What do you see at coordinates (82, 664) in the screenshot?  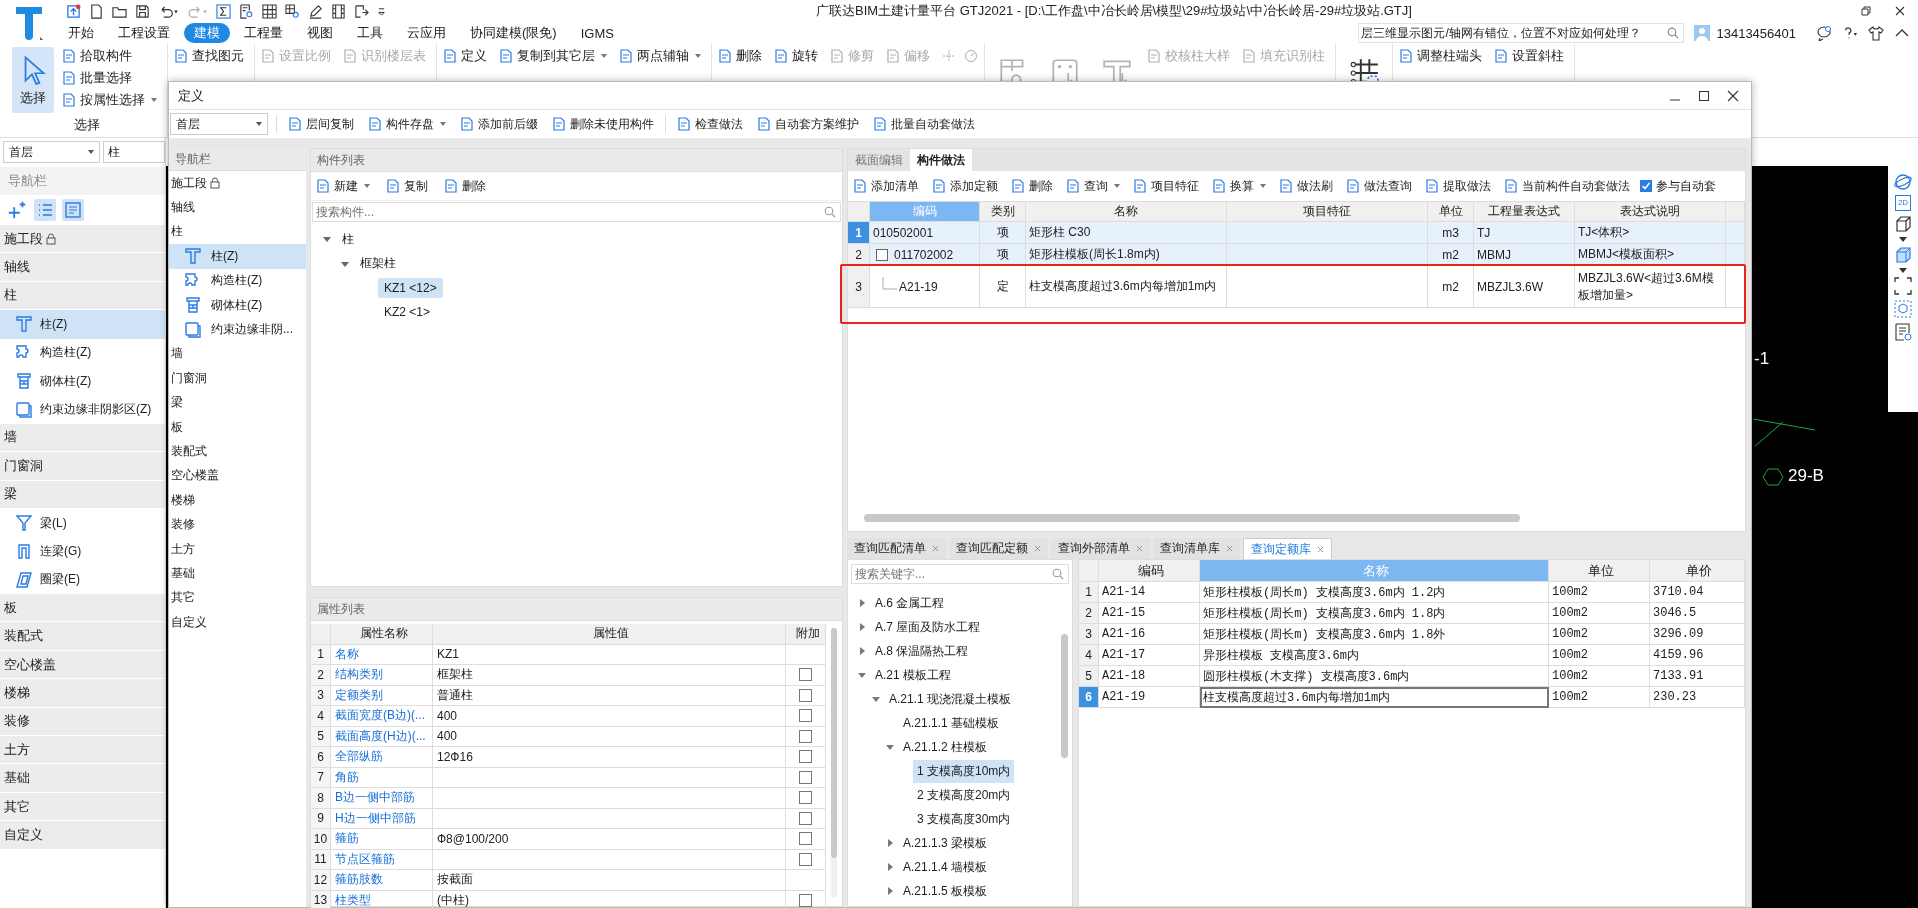 I see `nav-group: 空心楼盖` at bounding box center [82, 664].